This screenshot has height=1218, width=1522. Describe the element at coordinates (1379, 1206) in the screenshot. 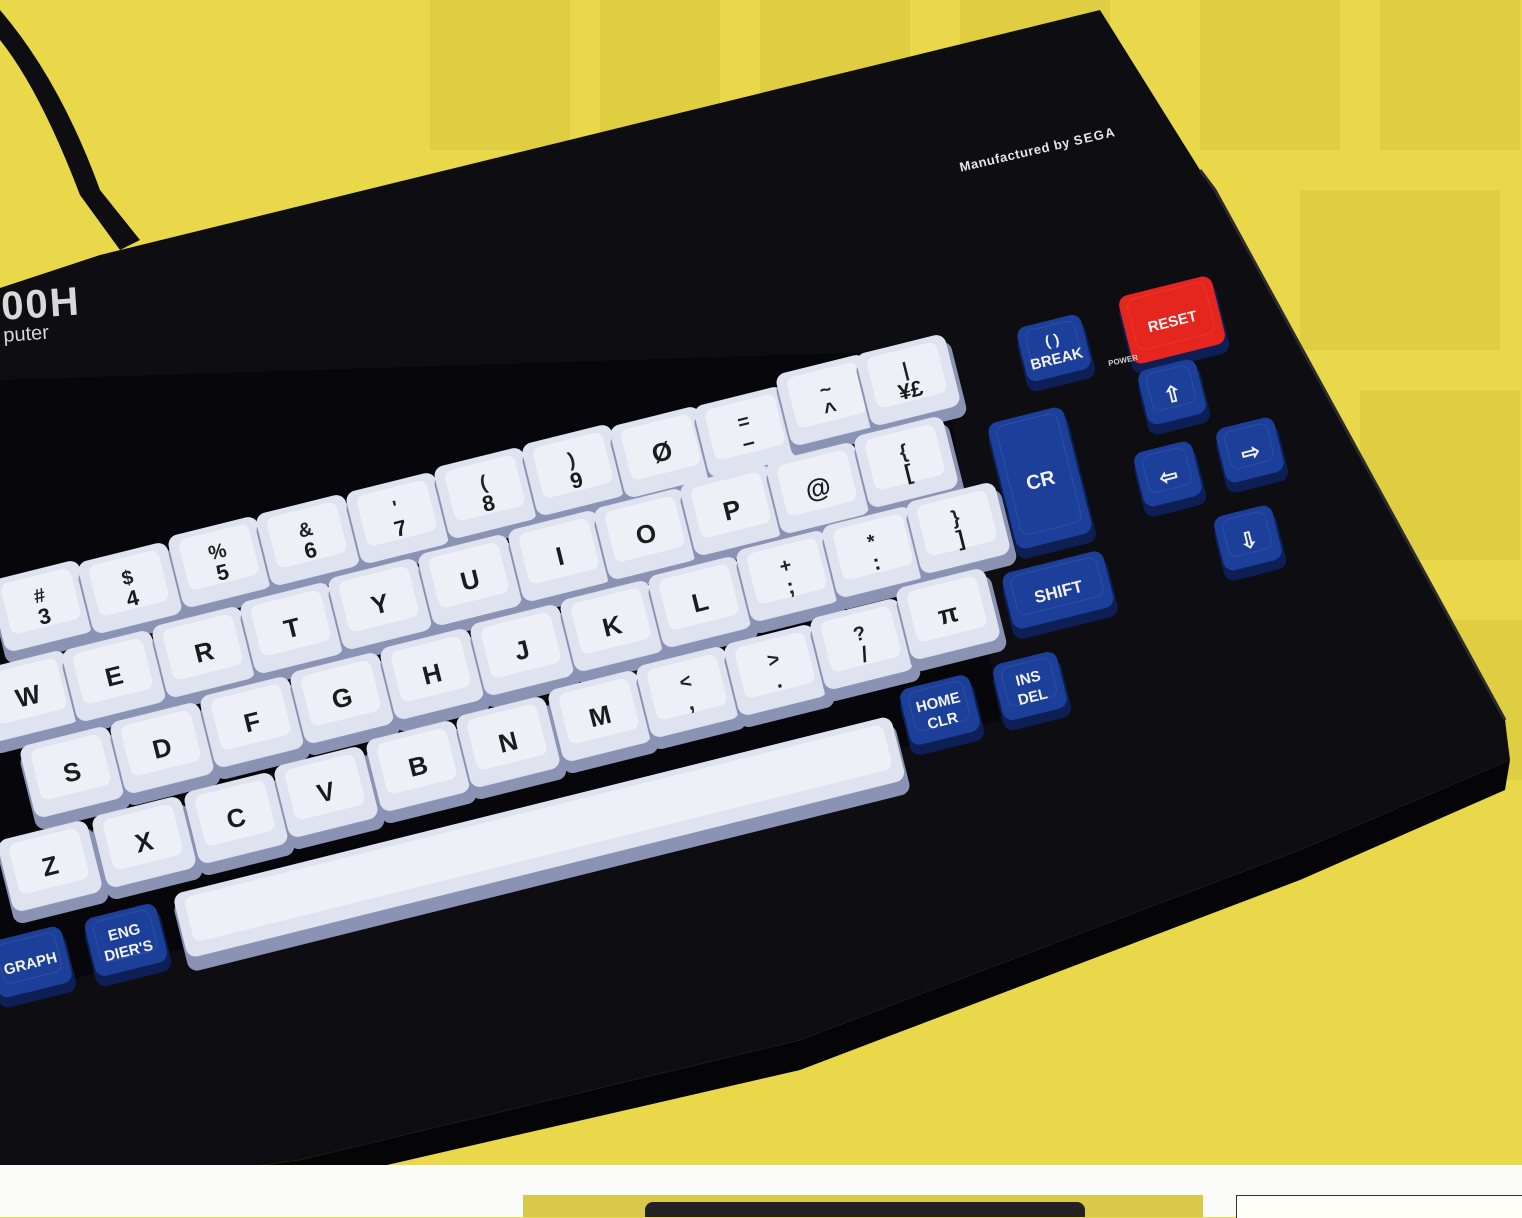

I see `caption-box` at that location.